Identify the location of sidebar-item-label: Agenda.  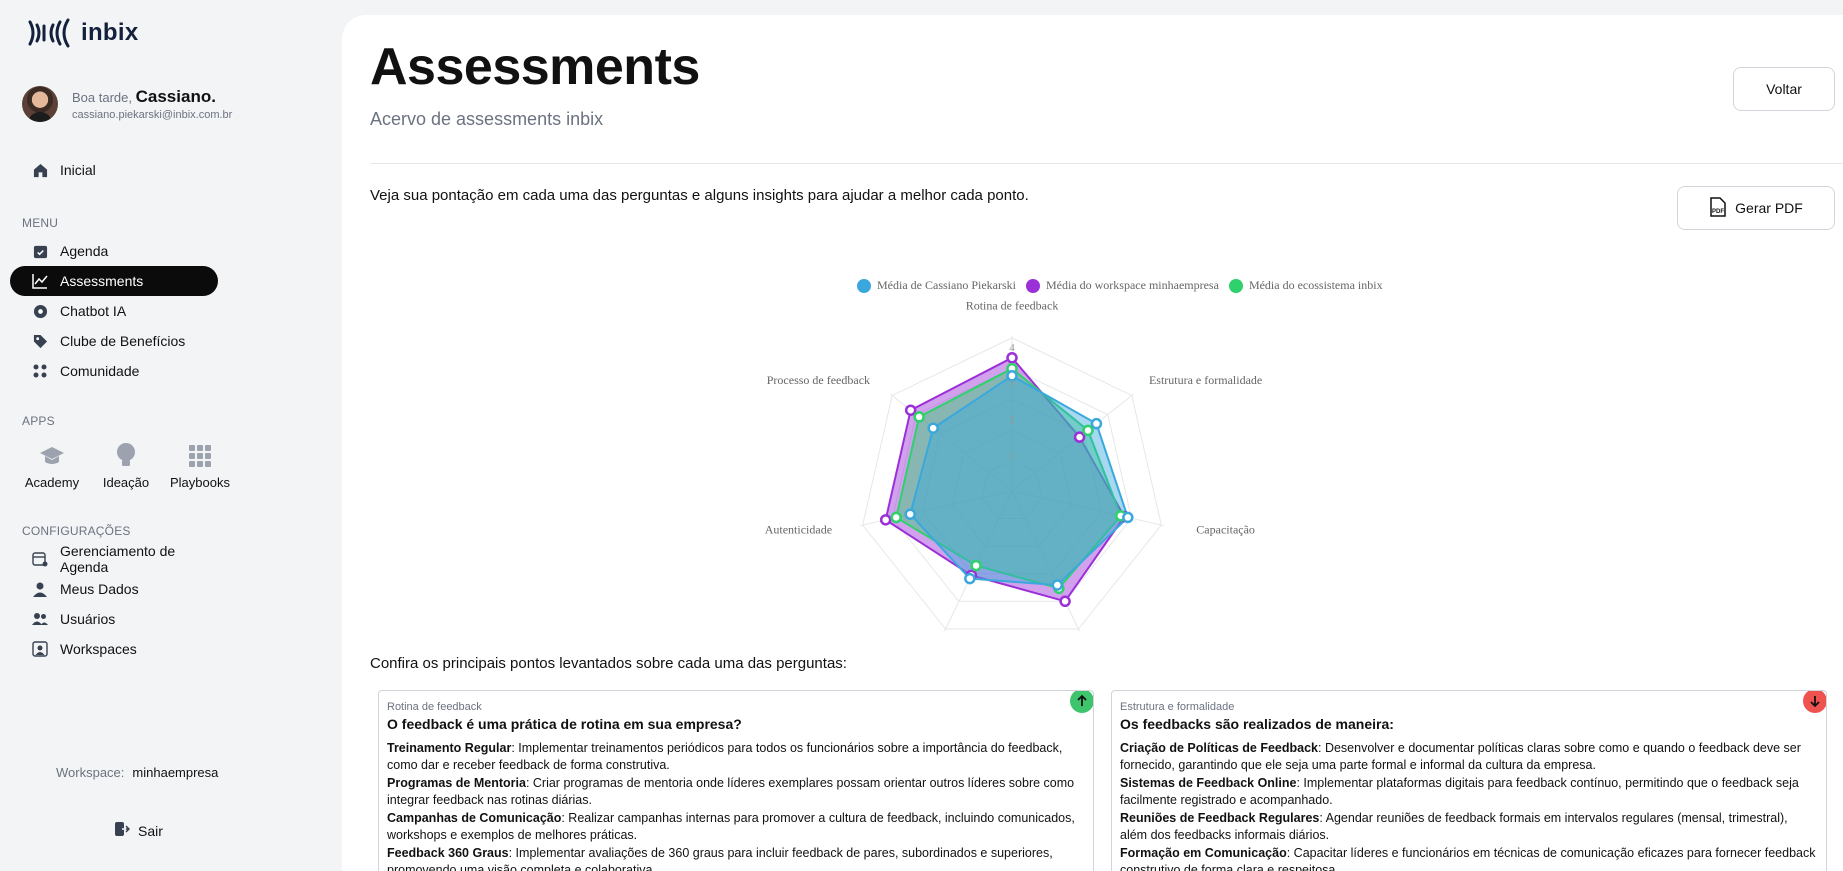
(84, 251).